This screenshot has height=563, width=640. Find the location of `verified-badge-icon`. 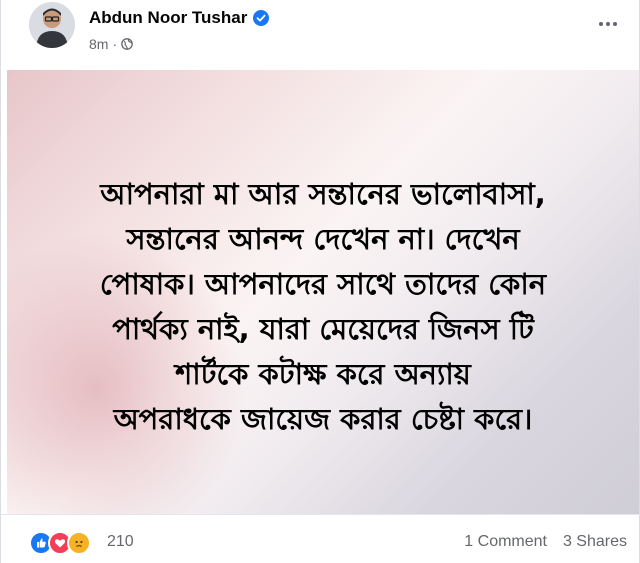

verified-badge-icon is located at coordinates (261, 18).